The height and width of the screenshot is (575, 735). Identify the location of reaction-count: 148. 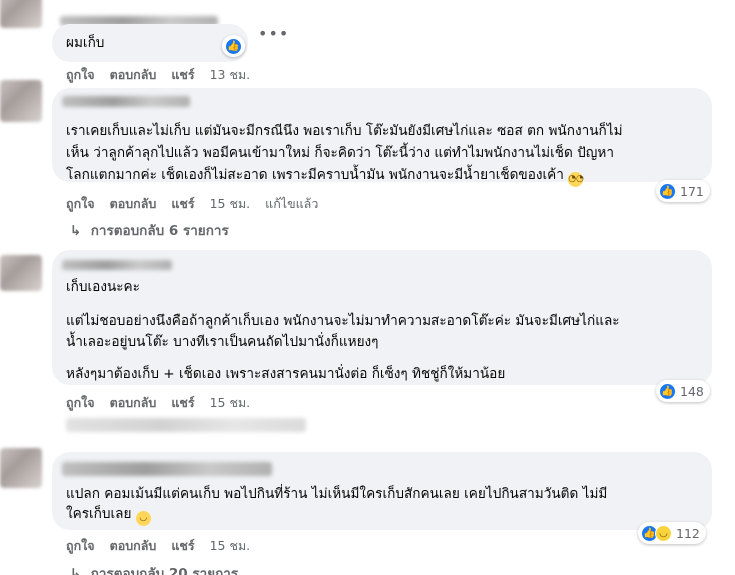
(692, 391).